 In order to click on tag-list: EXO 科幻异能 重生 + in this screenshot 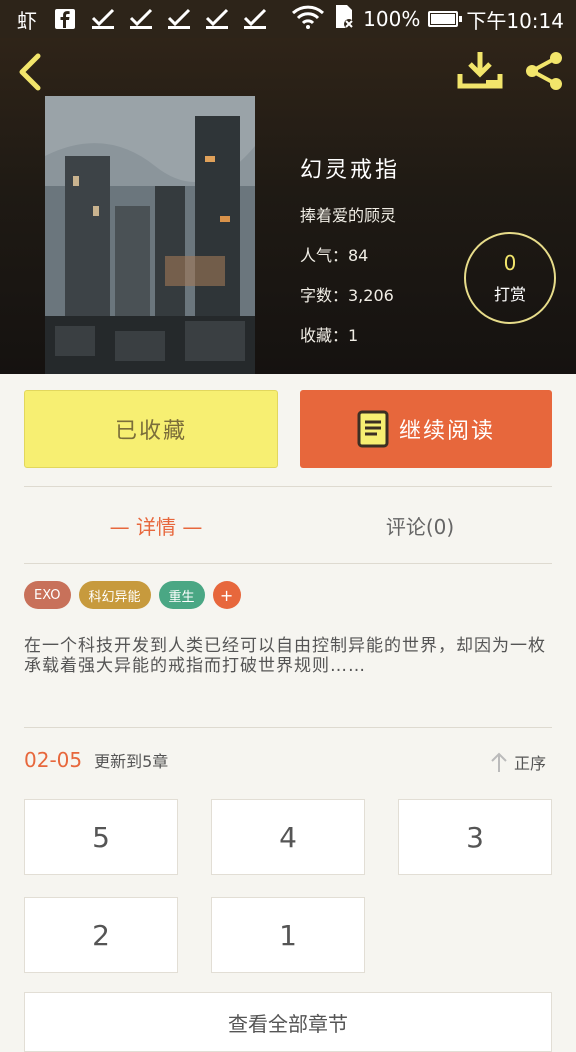, I will do `click(132, 595)`.